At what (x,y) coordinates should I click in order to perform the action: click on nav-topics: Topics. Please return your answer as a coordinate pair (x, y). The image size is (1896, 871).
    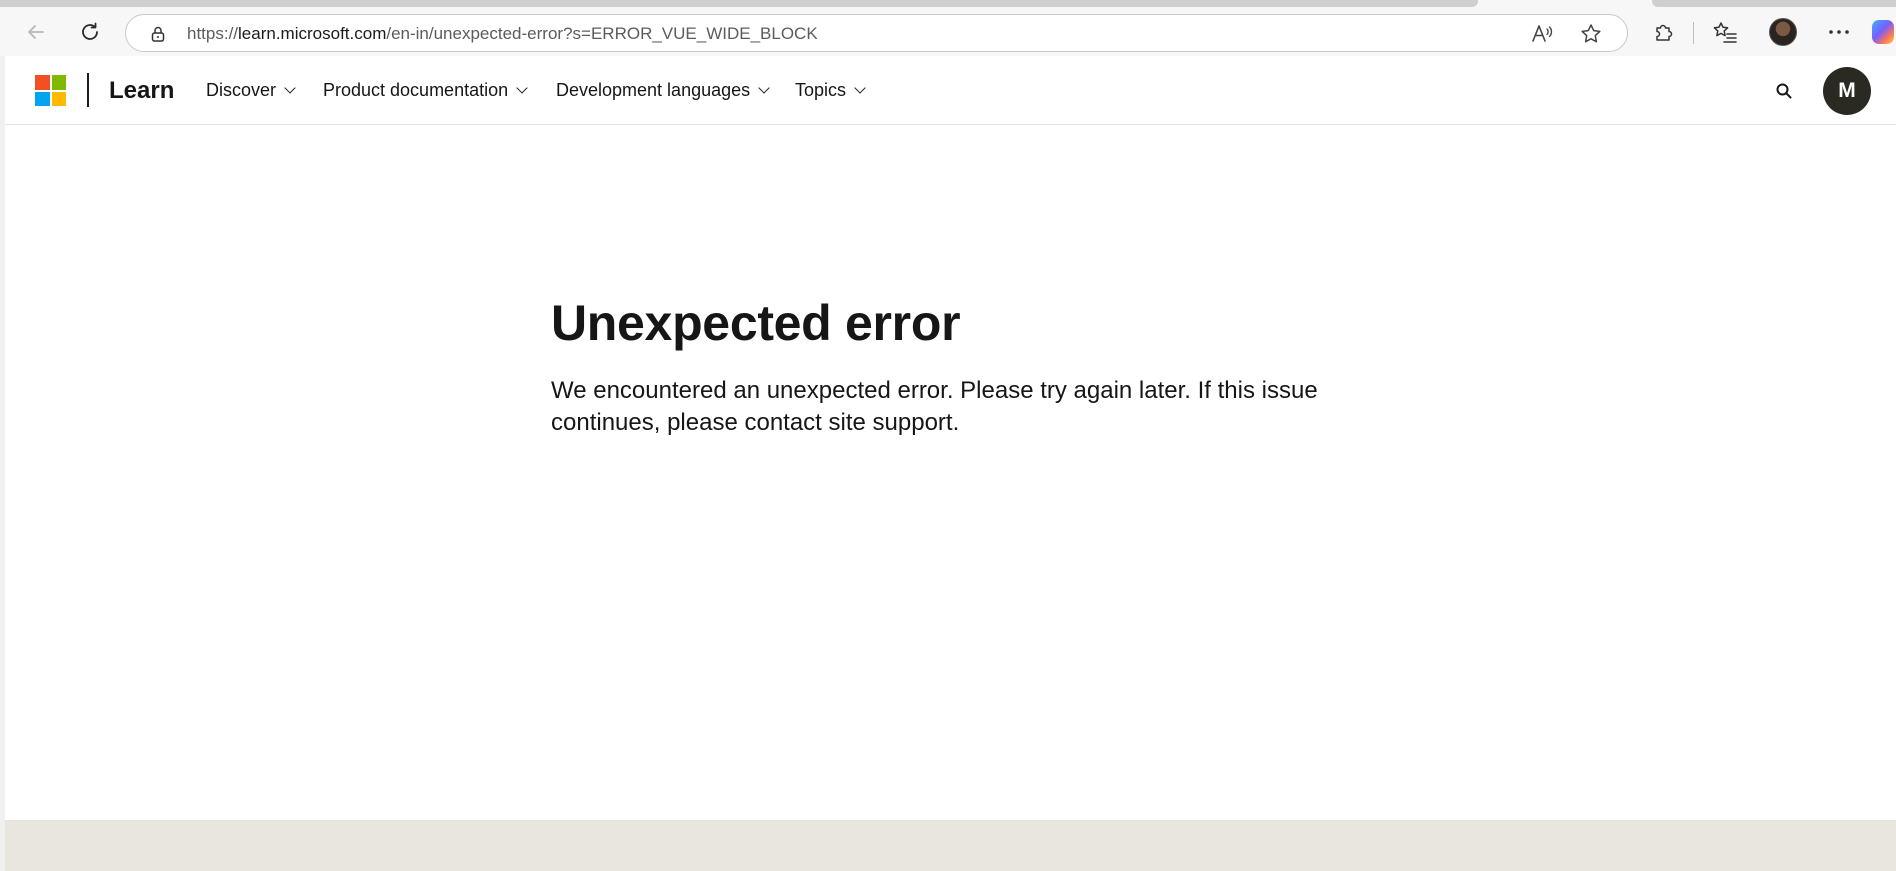
    Looking at the image, I should click on (830, 90).